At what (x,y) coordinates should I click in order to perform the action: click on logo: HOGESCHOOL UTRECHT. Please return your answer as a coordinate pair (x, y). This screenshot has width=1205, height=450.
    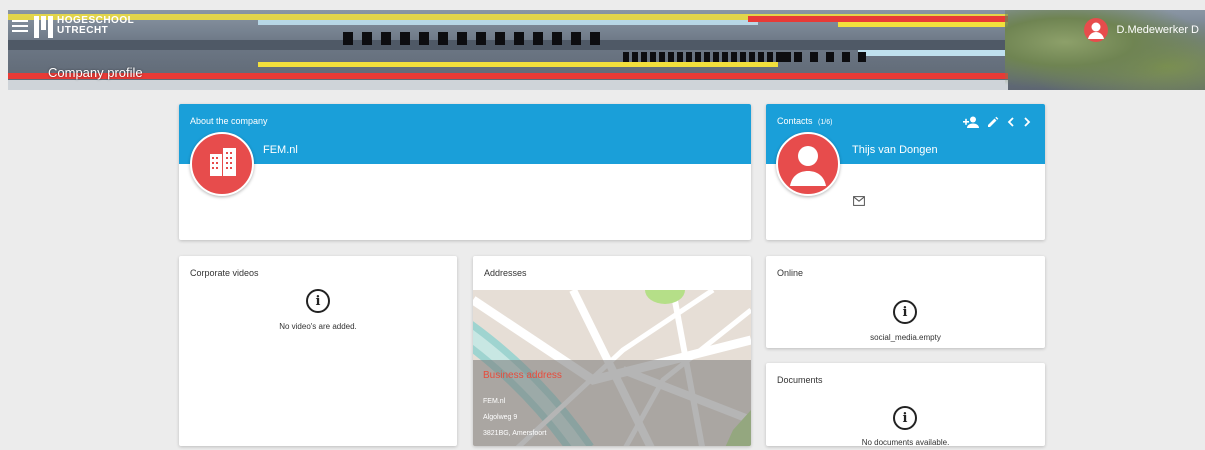
    Looking at the image, I should click on (84, 27).